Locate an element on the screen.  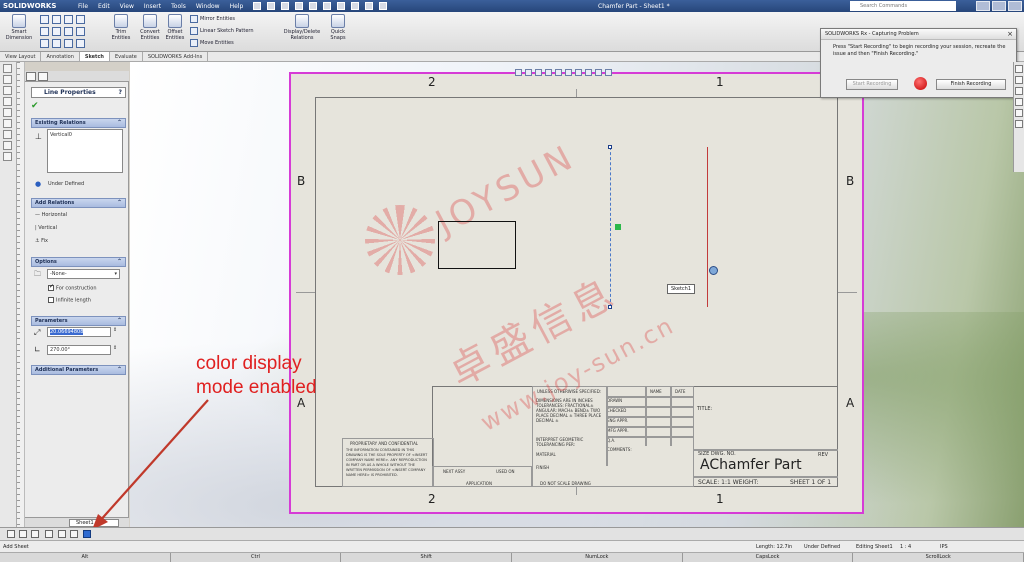
options-header: Options is located at coordinates (78, 262).